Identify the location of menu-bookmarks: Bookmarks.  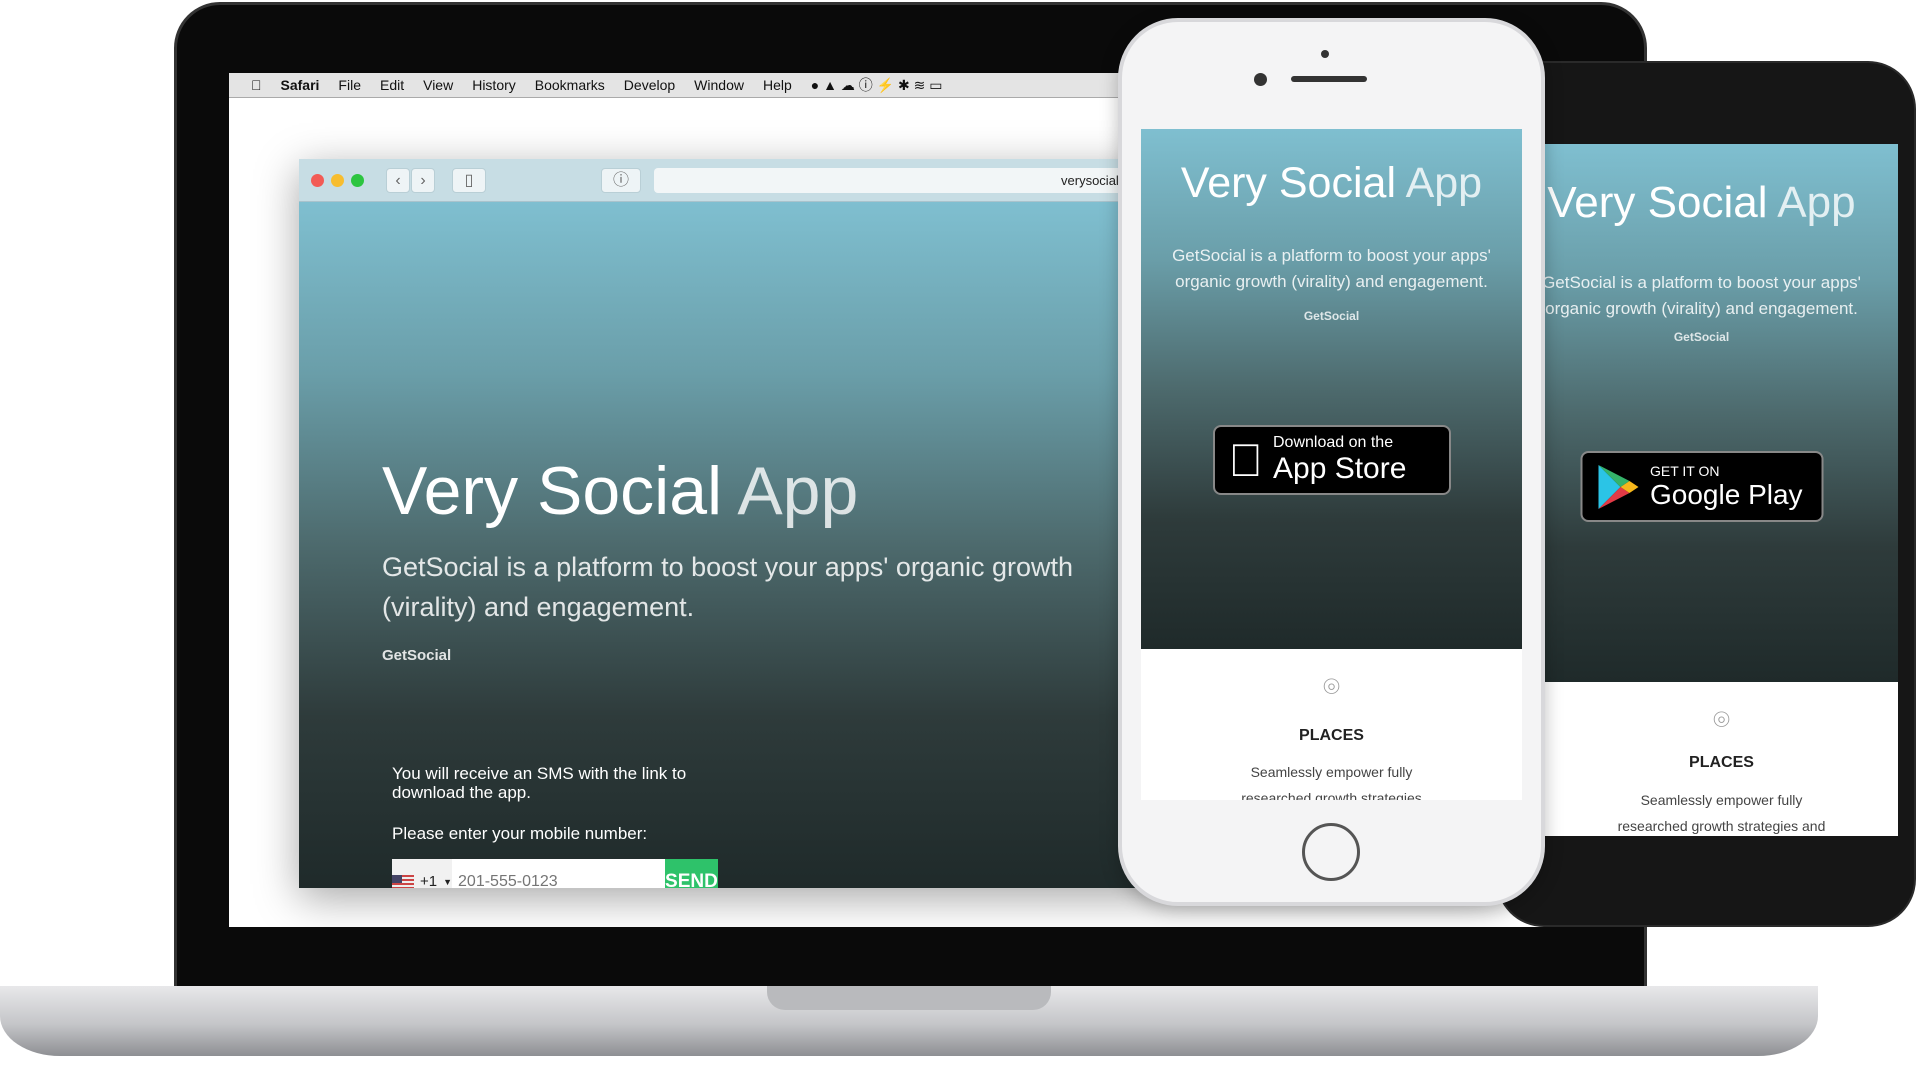
(570, 85).